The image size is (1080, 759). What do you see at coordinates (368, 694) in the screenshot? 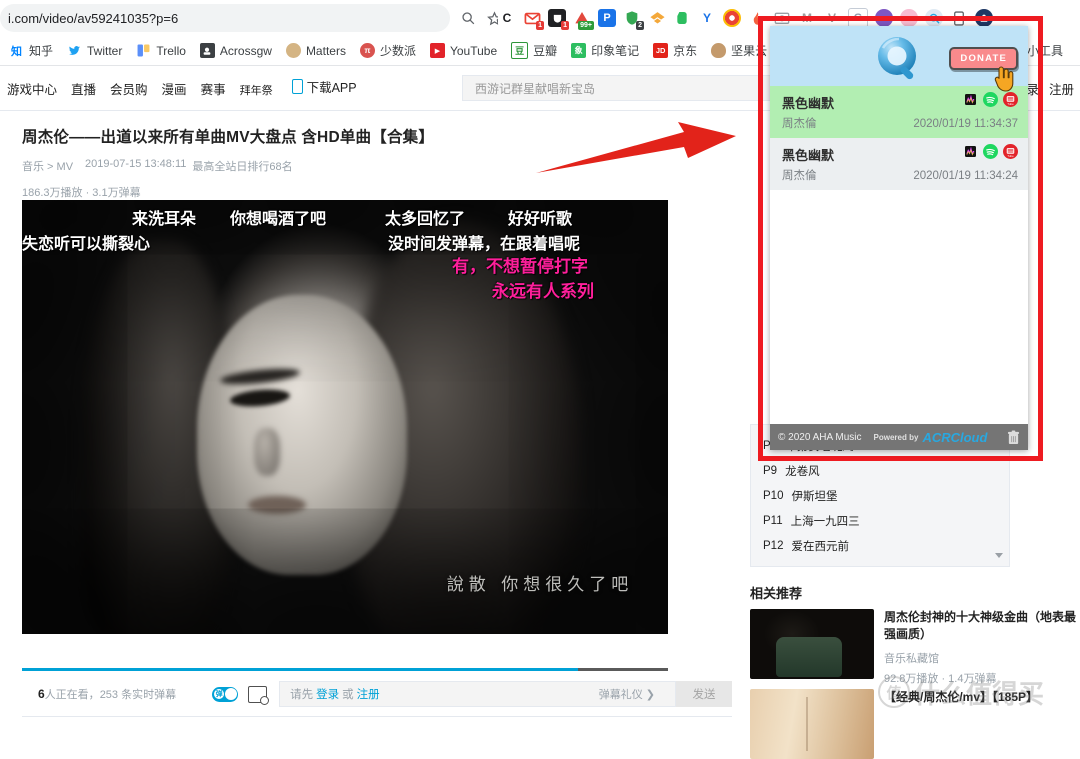
I see `danmaku-register-link: 注册` at bounding box center [368, 694].